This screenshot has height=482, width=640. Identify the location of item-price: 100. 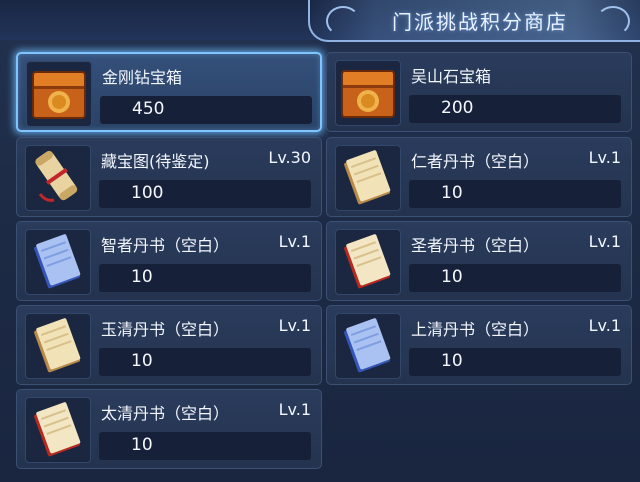
(147, 193).